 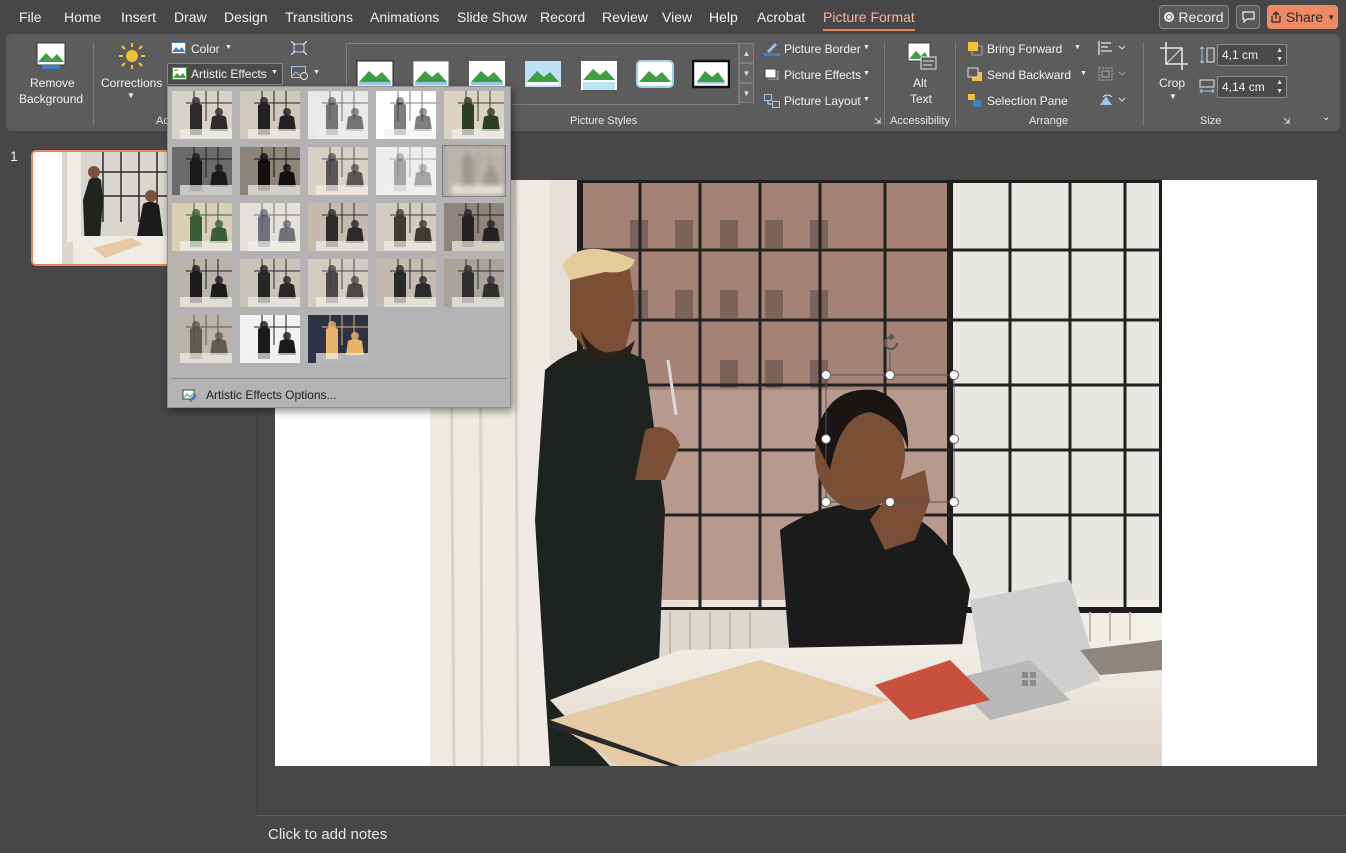 I want to click on tab-acrobat: Acrobat, so click(x=781, y=17).